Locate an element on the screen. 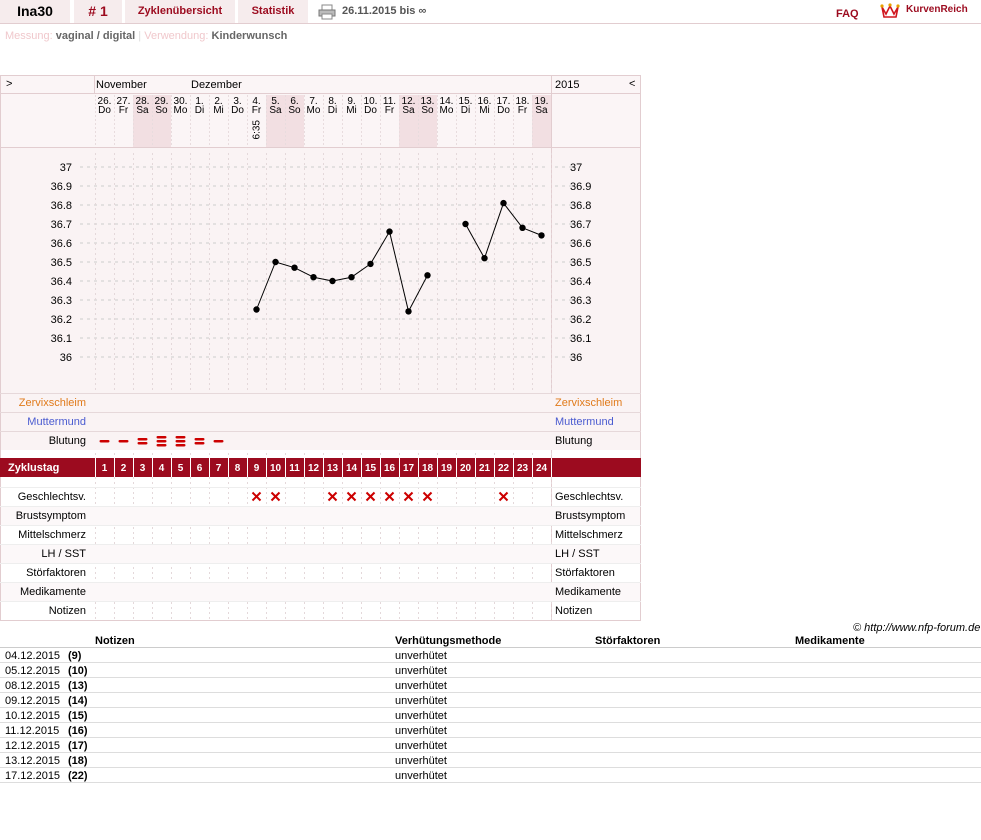 The height and width of the screenshot is (840, 981). cycle-day-number: 13 is located at coordinates (333, 468).